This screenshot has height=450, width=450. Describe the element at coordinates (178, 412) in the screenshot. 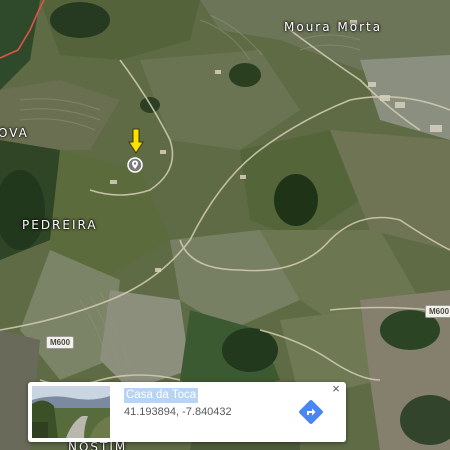

I see `place-coordinates: 41.193894, -7.840432` at that location.